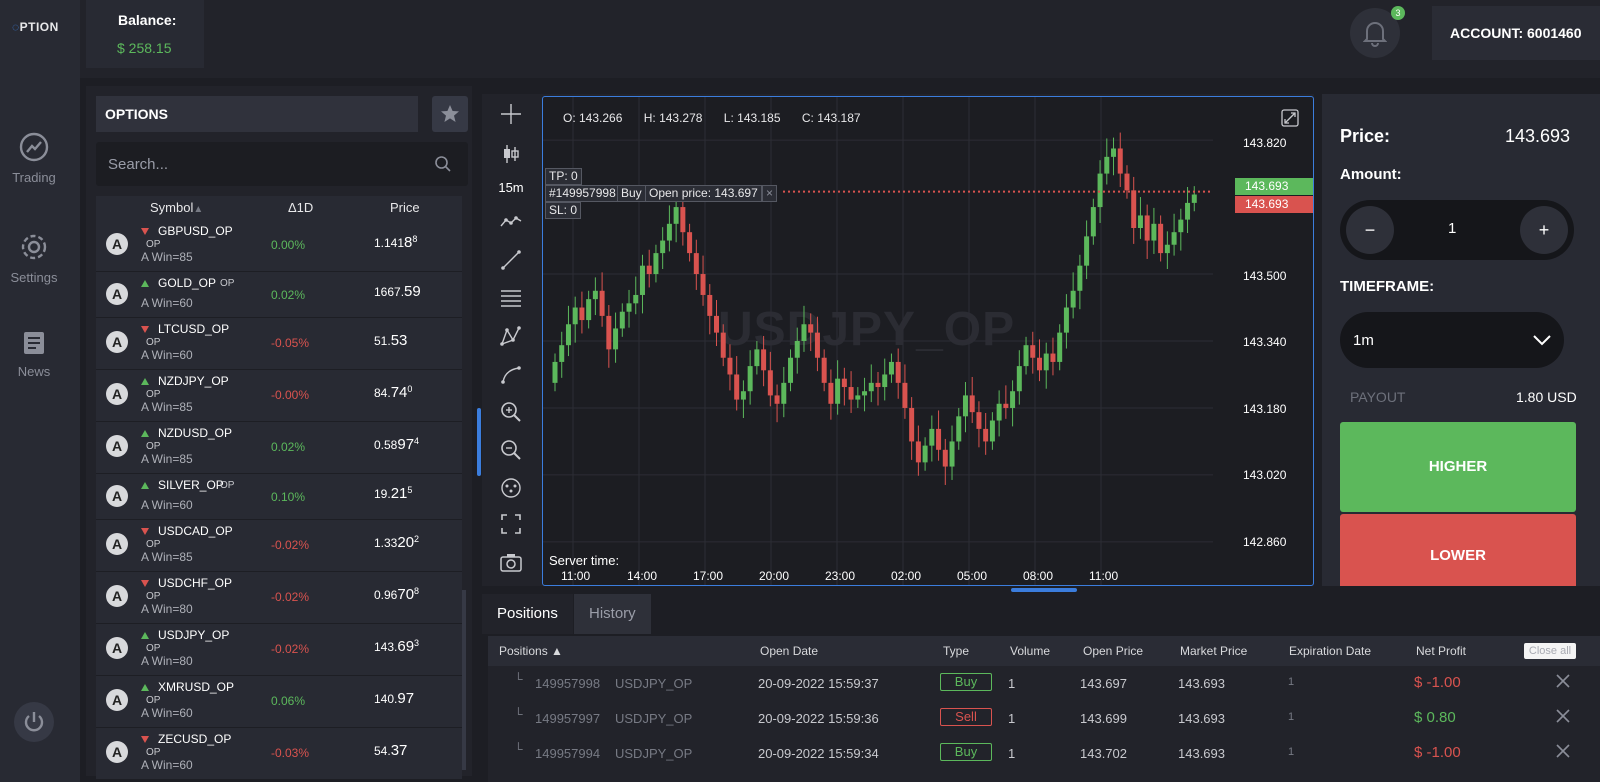 This screenshot has height=782, width=1600. I want to click on col-expiration-date: Expiration Date, so click(1330, 651).